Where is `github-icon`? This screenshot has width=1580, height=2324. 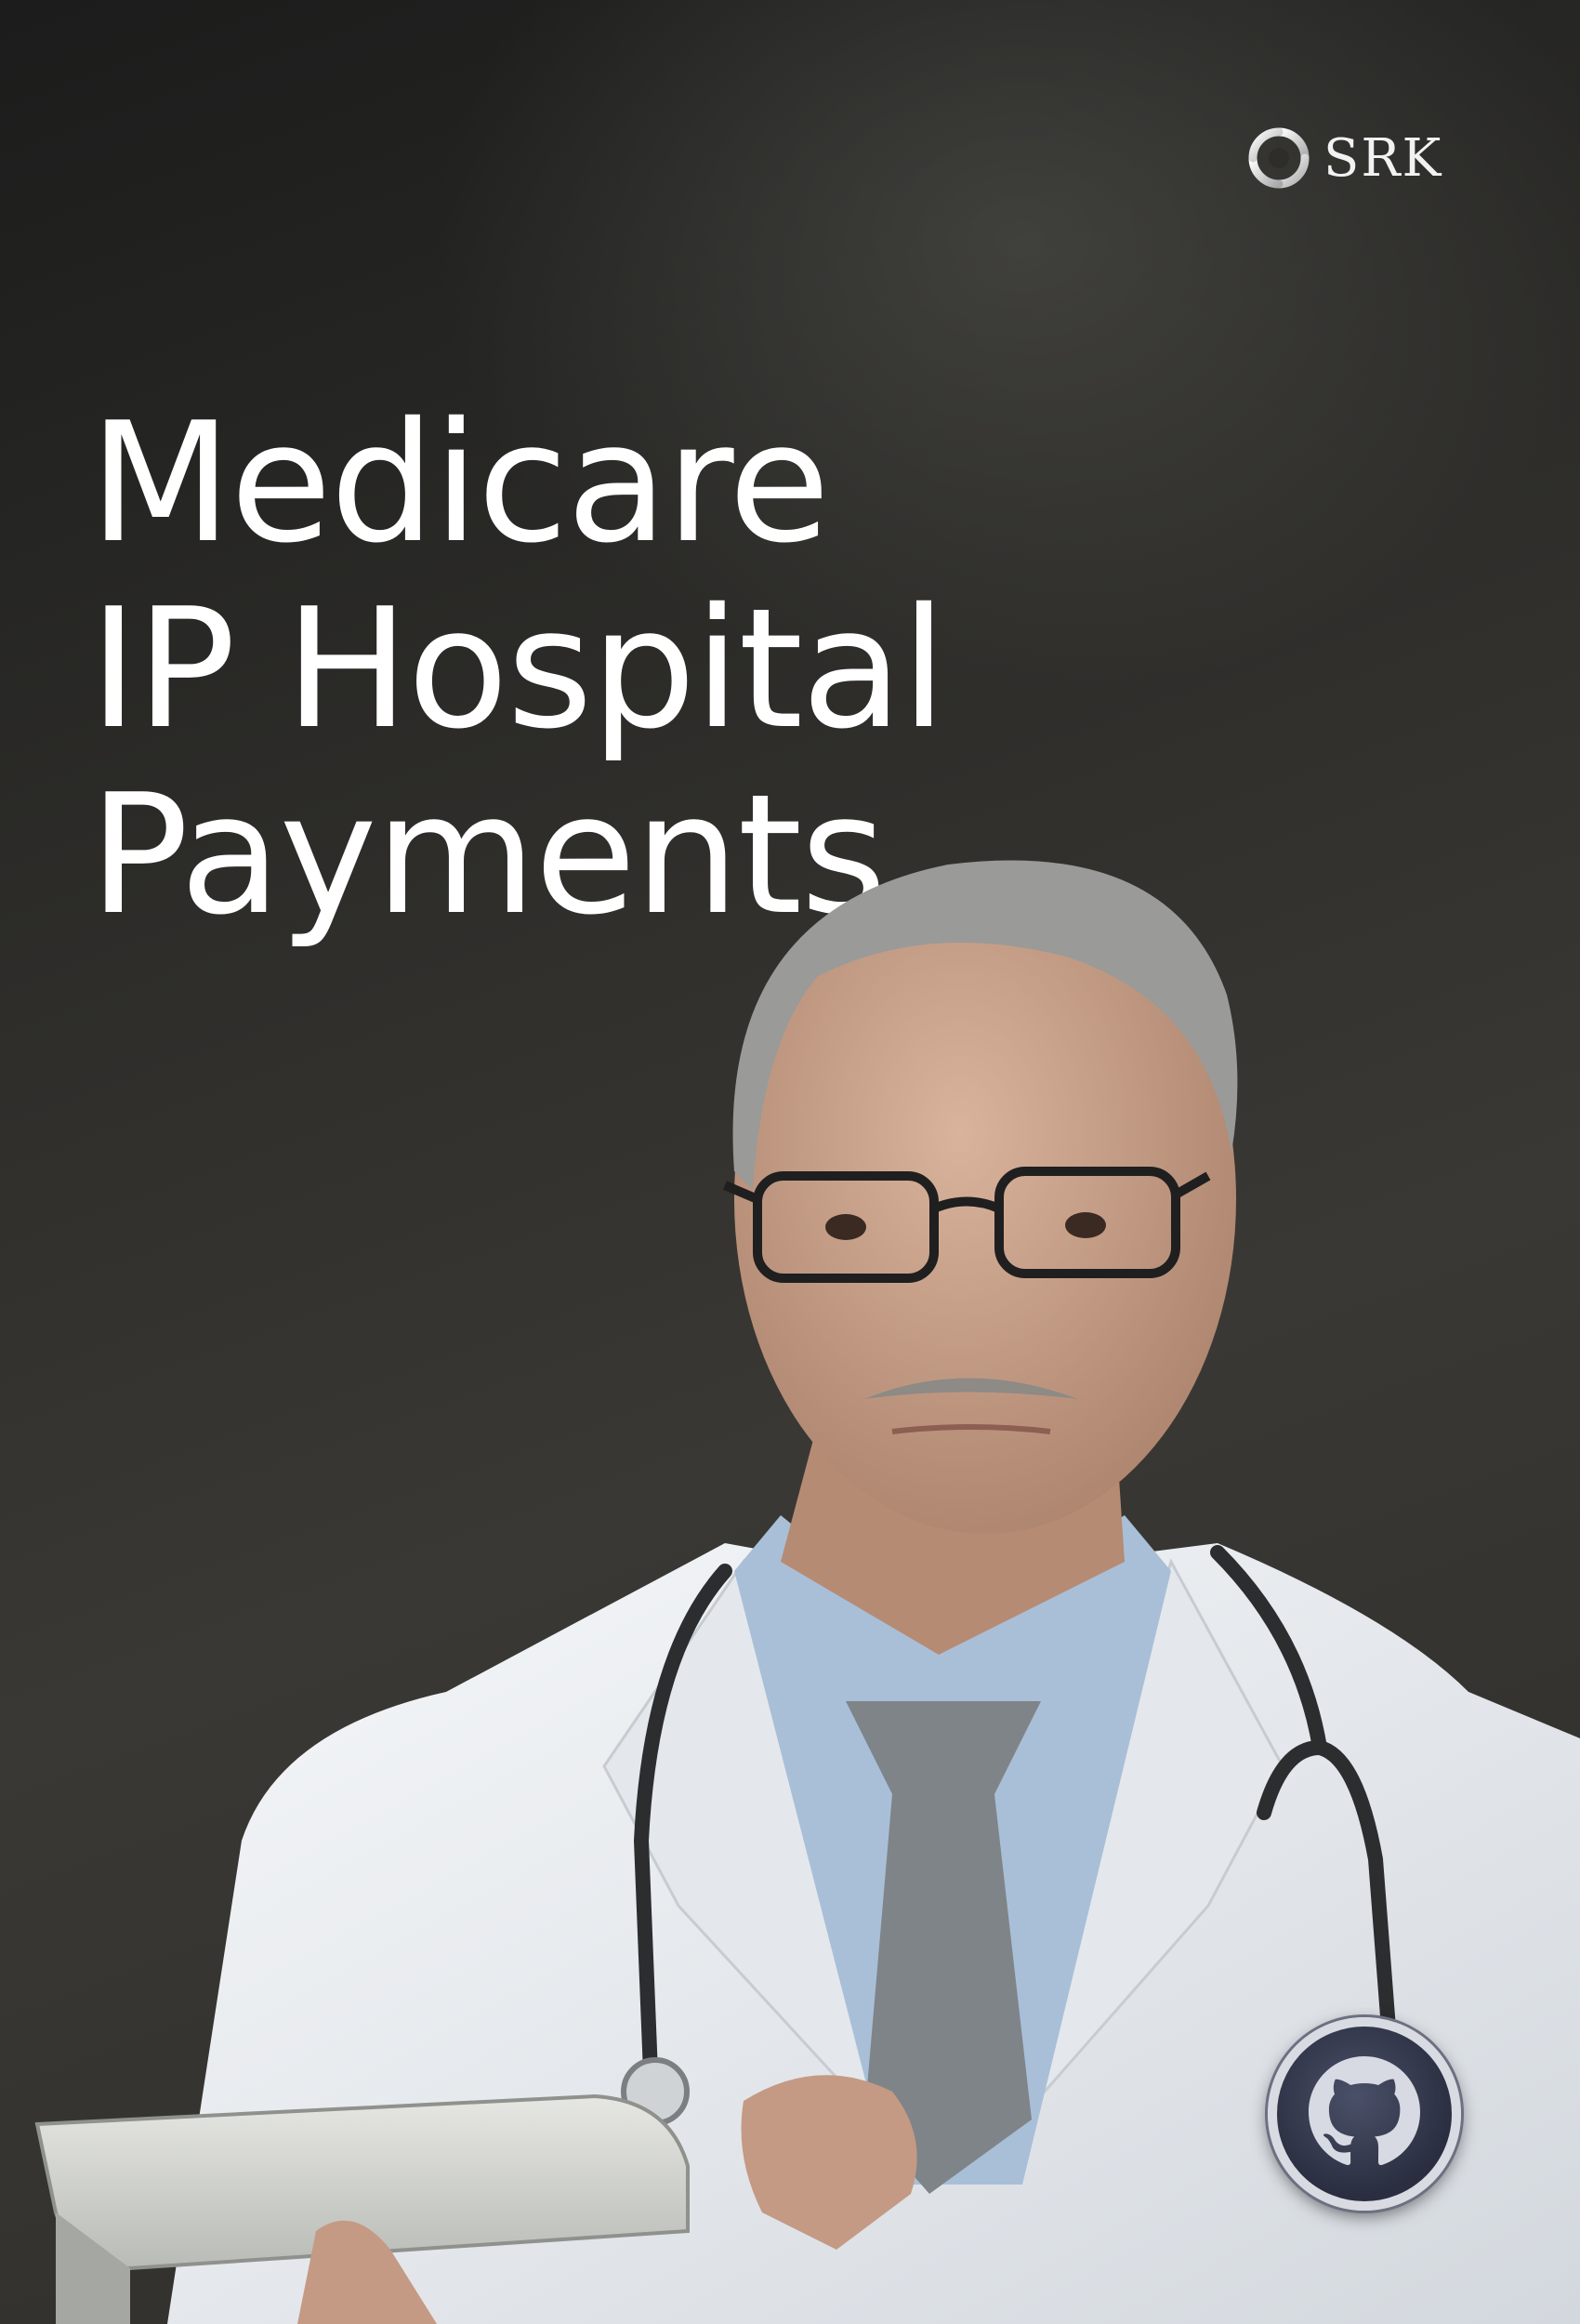
github-icon is located at coordinates (1364, 2114).